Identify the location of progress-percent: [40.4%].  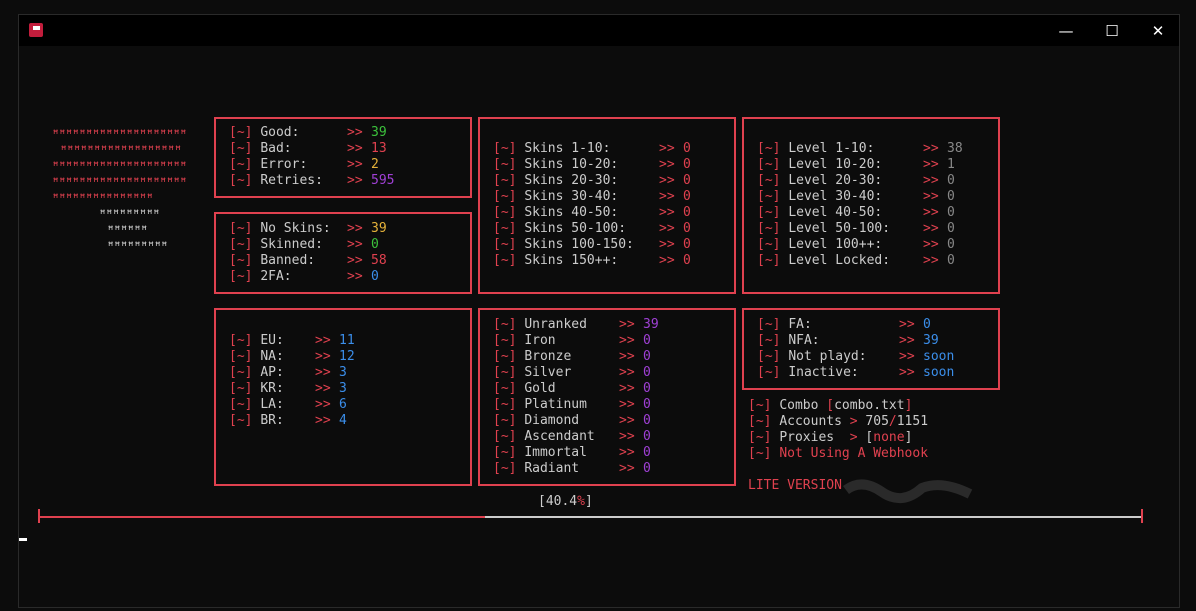
(565, 501).